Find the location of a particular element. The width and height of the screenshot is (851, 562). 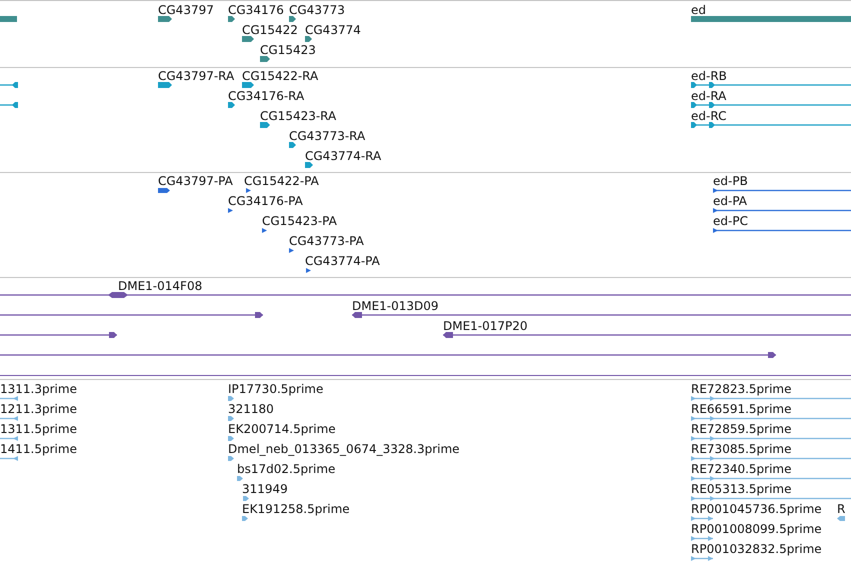

feature-label: CG43797-RA is located at coordinates (196, 76).